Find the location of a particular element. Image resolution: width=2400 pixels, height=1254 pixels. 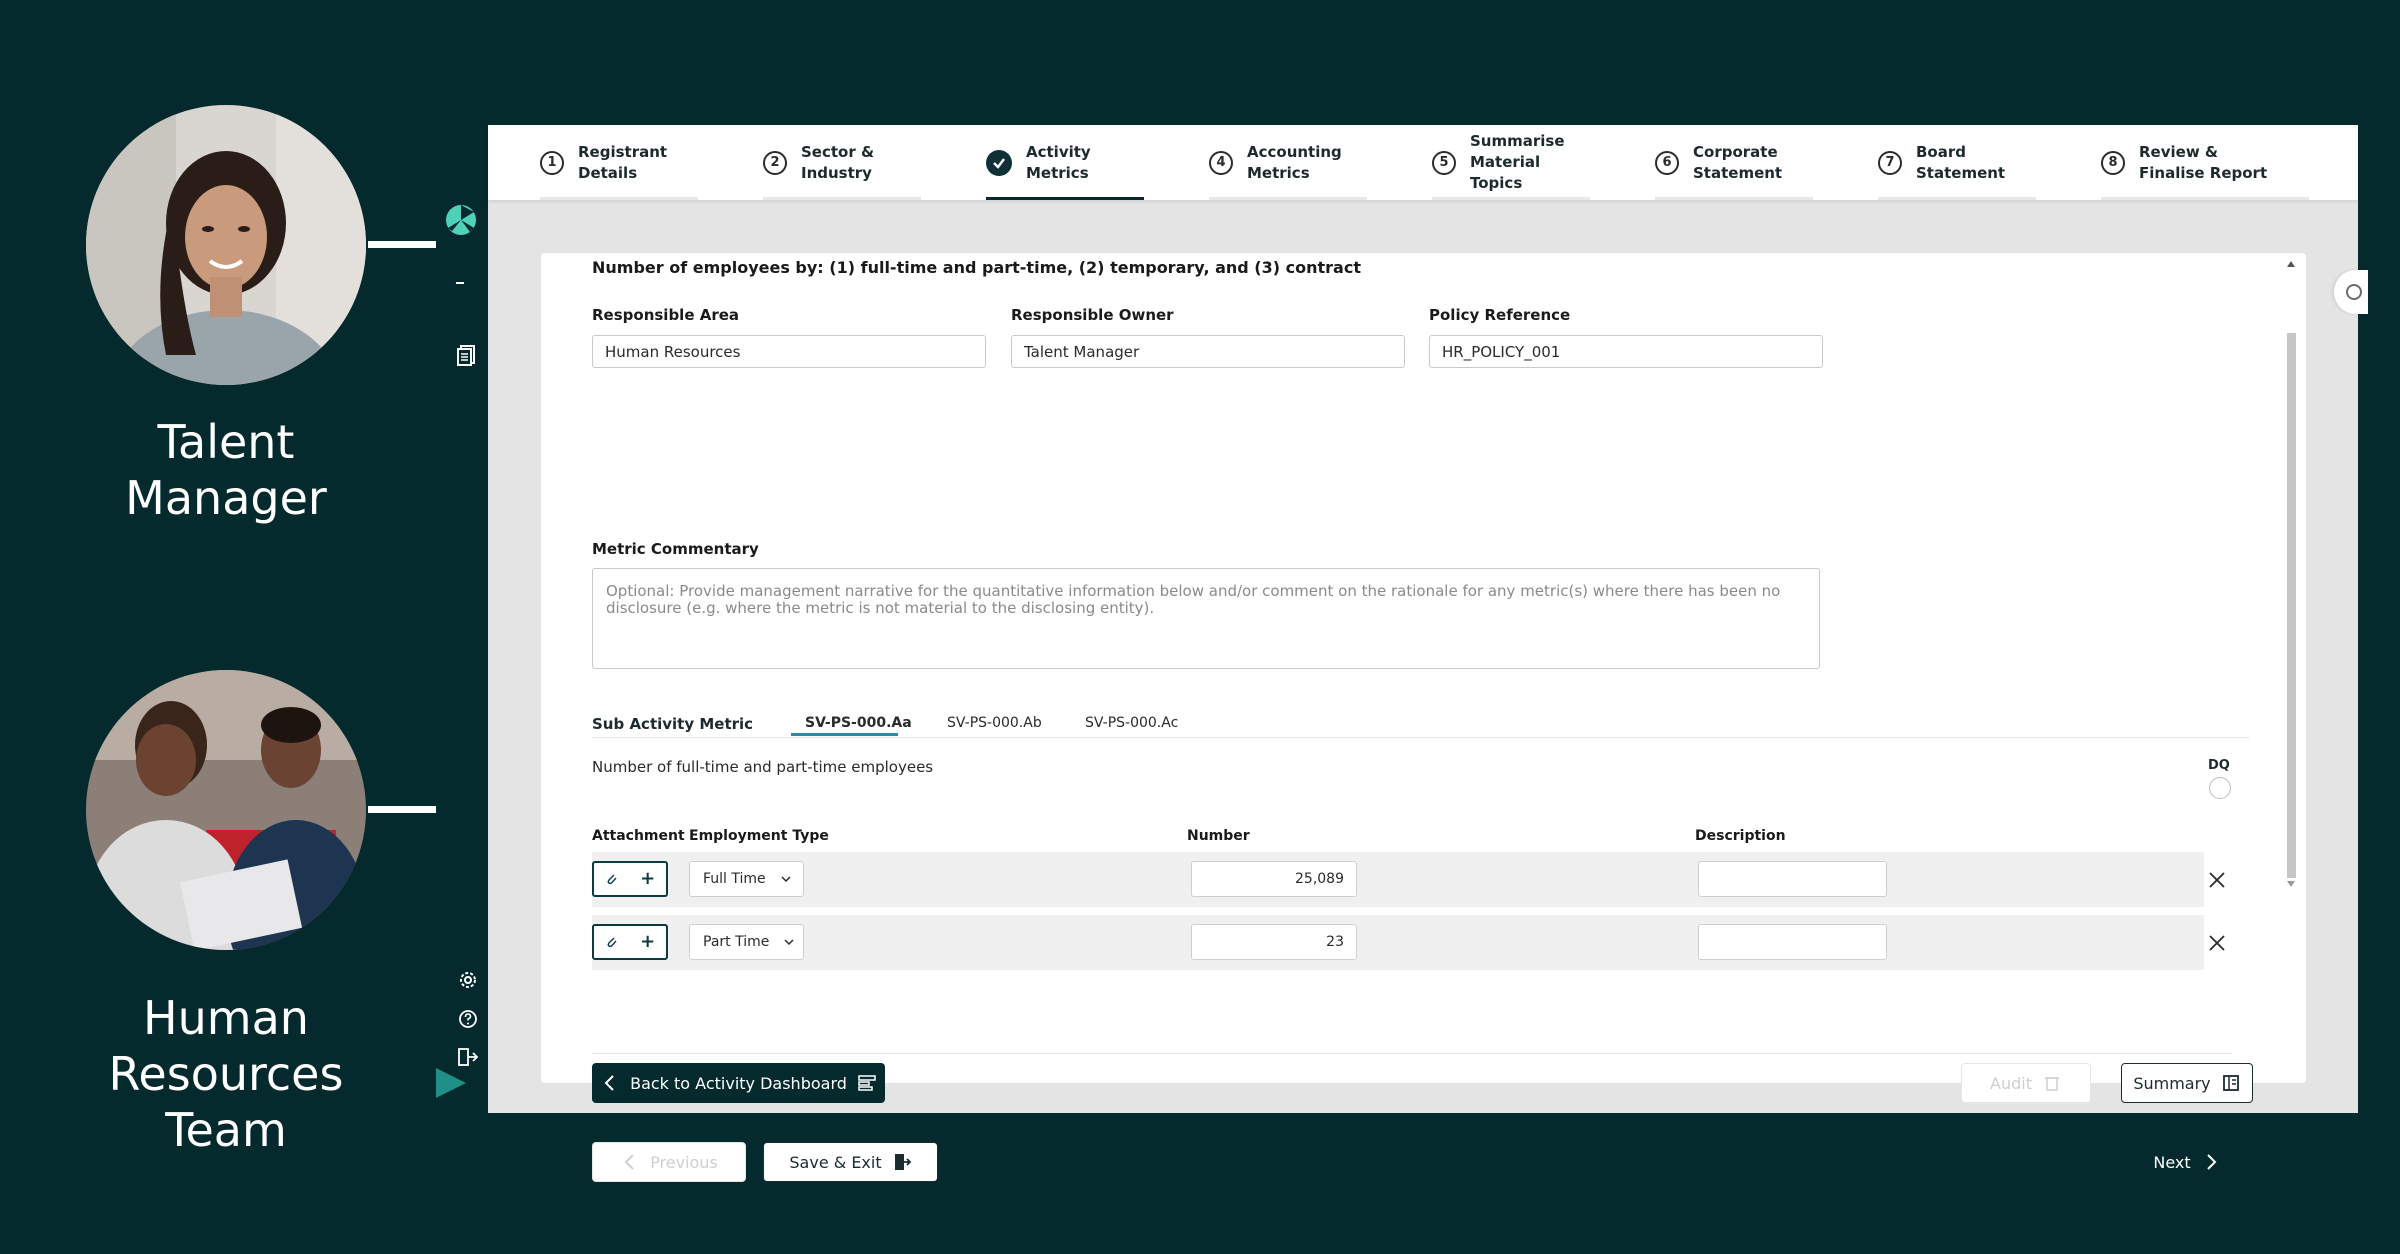

step-review-finalise-report: 8 Review & Finalise Report is located at coordinates (2179, 162).